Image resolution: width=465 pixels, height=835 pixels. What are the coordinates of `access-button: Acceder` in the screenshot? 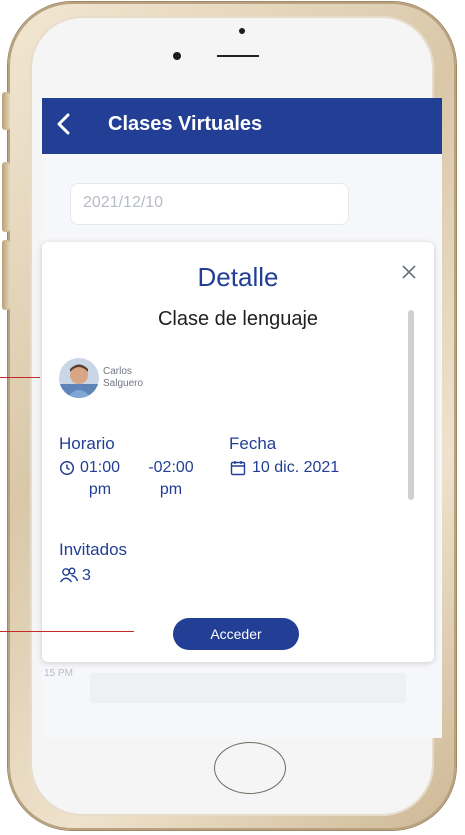 It's located at (236, 634).